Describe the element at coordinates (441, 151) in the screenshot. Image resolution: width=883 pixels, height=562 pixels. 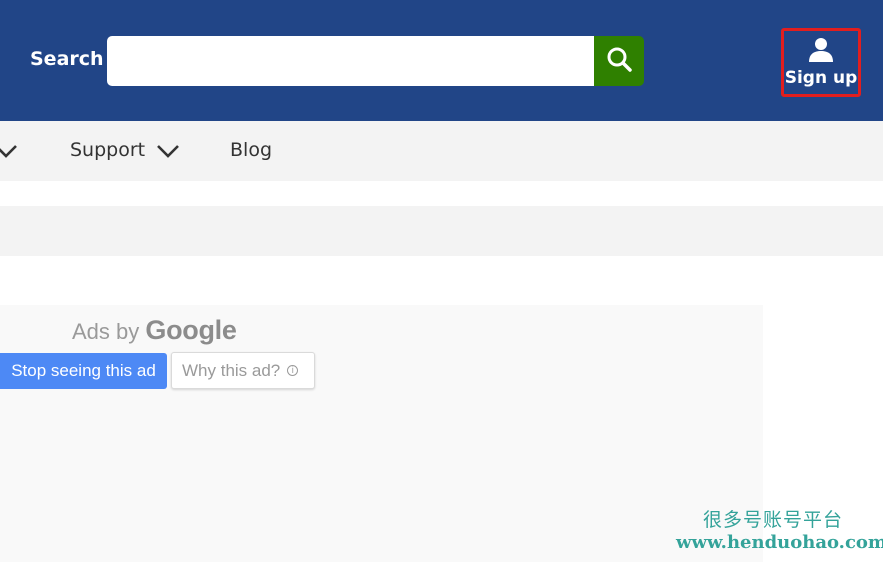
I see `main-nav: Support Blog` at that location.